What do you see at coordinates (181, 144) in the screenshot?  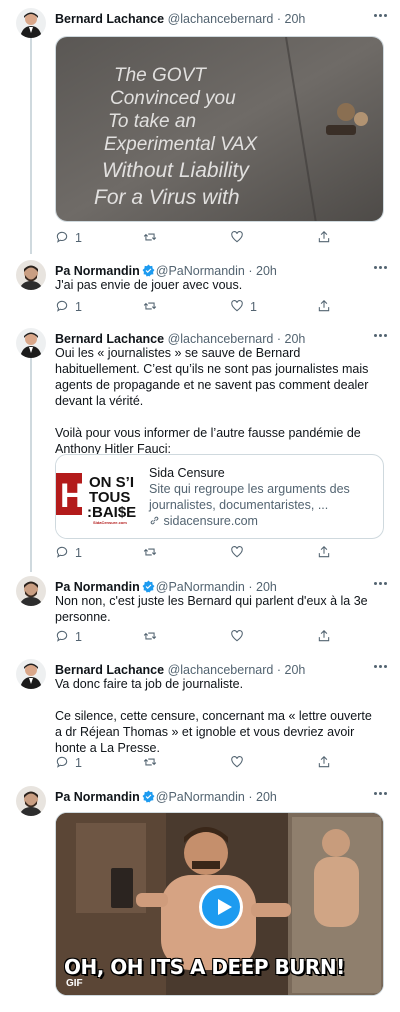 I see `chalk-line: Experimental VAX` at bounding box center [181, 144].